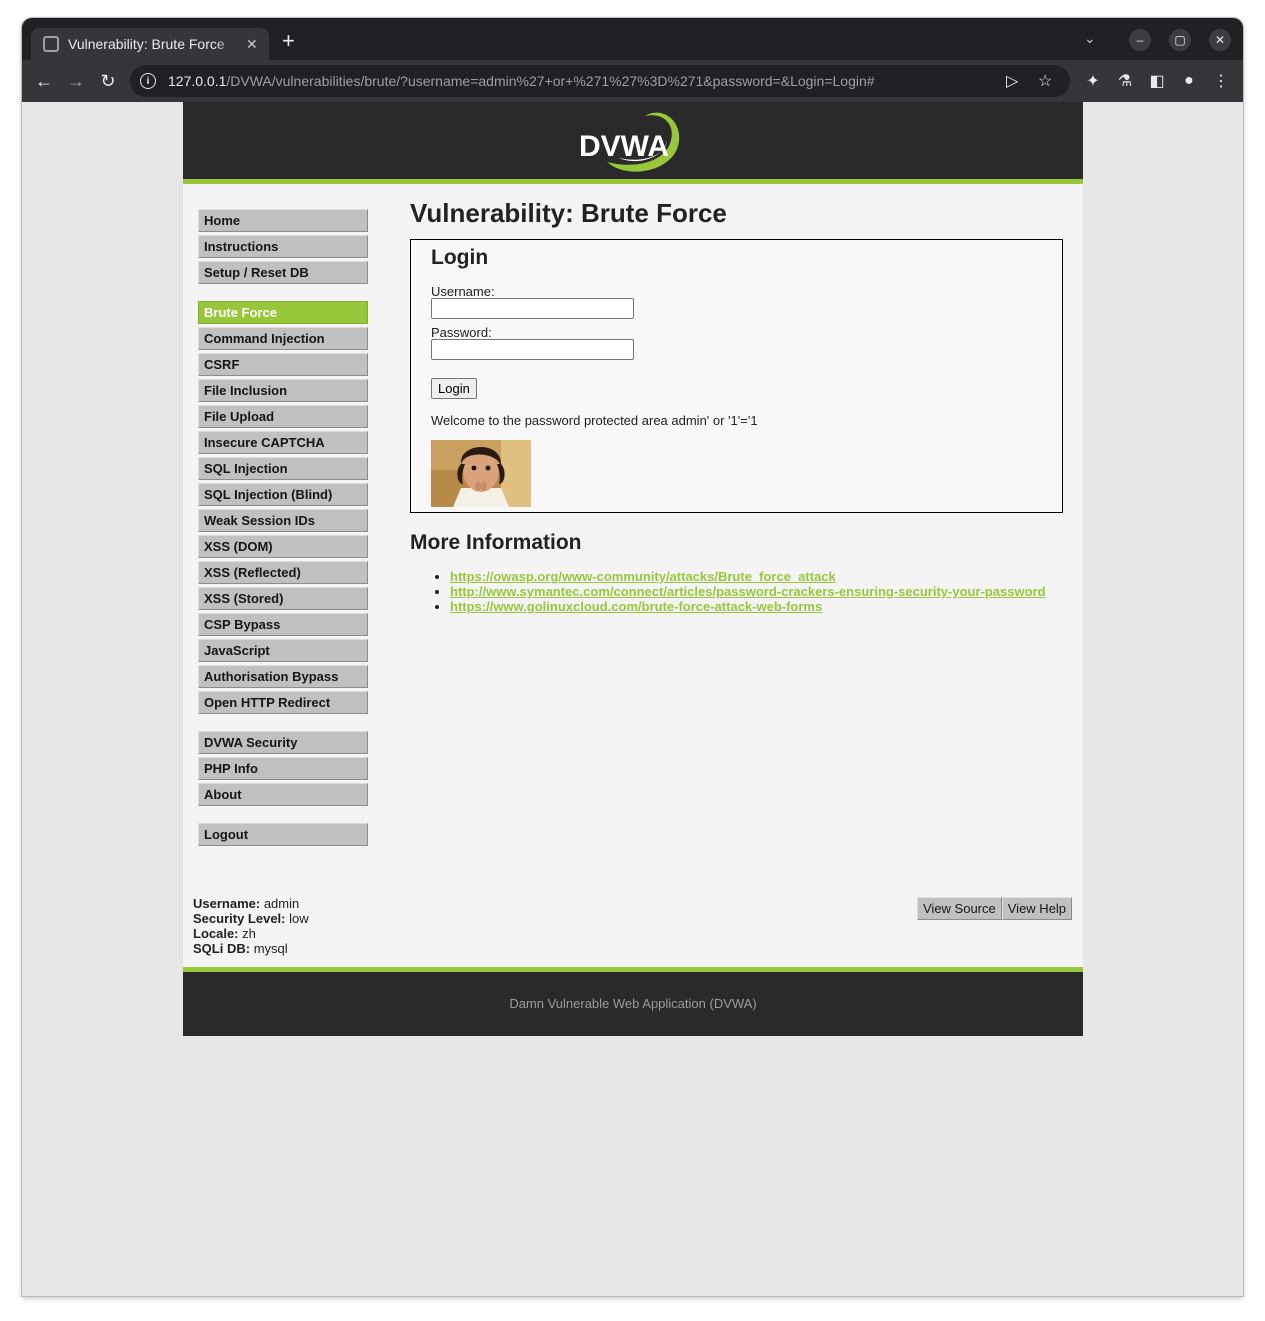  What do you see at coordinates (283, 364) in the screenshot?
I see `sidebar-item-csrf: CSRF` at bounding box center [283, 364].